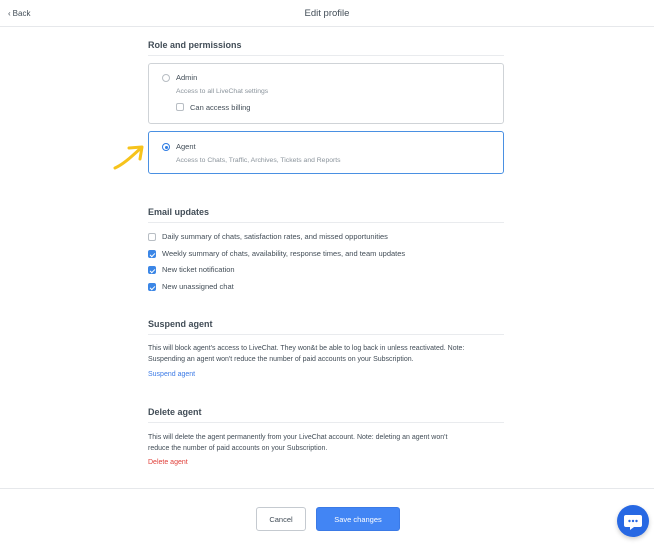 This screenshot has width=654, height=547. Describe the element at coordinates (166, 78) in the screenshot. I see `admin-radio` at that location.